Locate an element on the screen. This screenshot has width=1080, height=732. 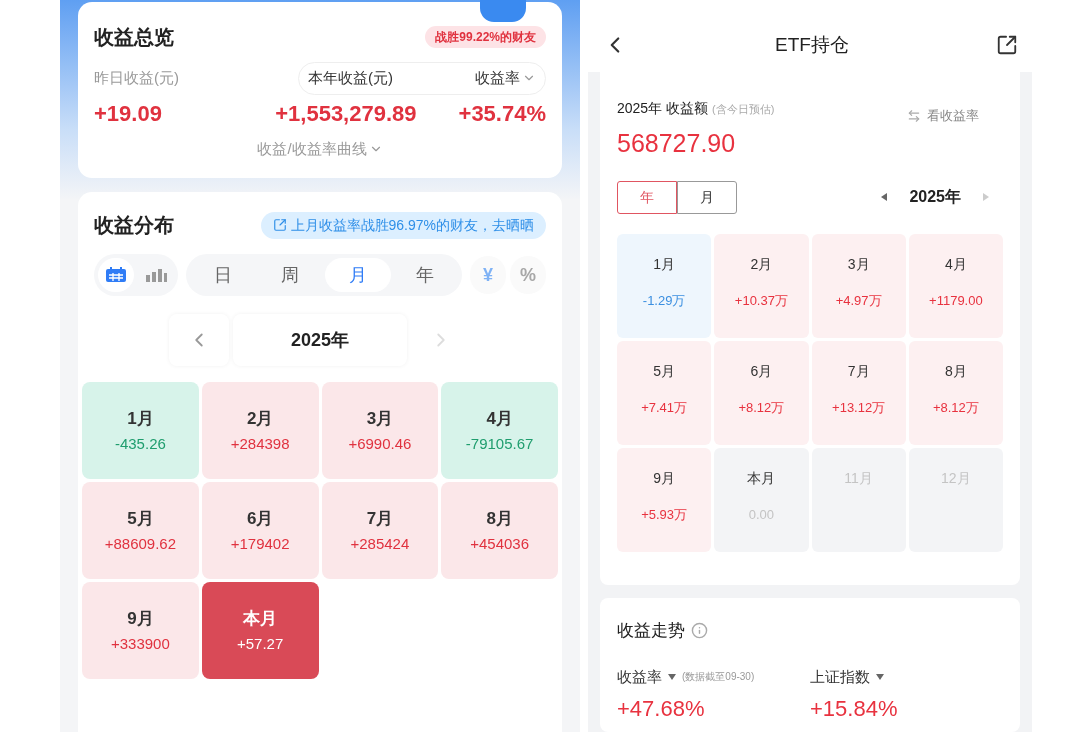
previous-year-icon is located at coordinates (884, 197).